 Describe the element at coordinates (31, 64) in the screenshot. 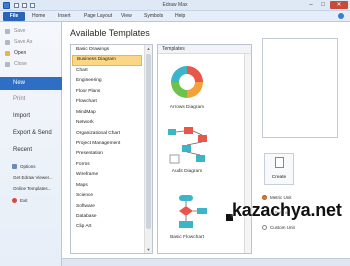

I see `backstage-close: Close` at that location.